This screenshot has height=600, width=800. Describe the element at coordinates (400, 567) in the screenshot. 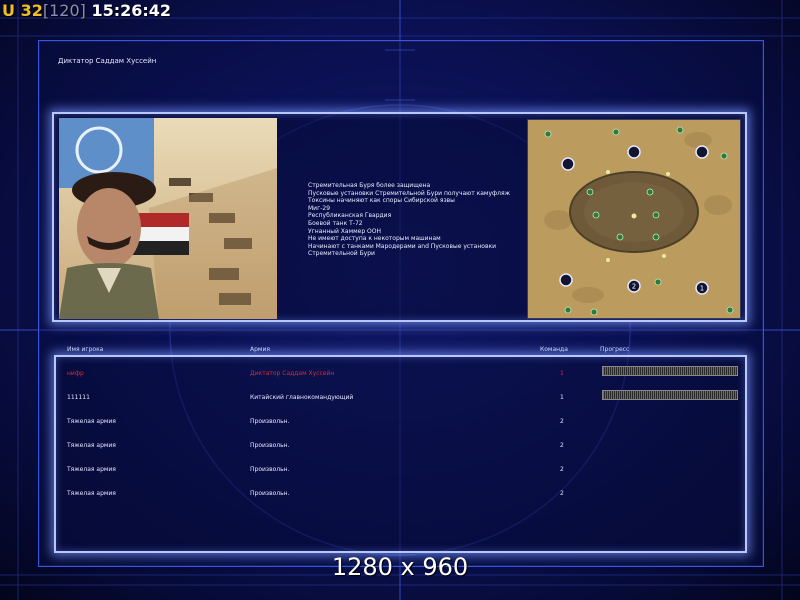

I see `resolution-overlay: 1280 x 960` at that location.